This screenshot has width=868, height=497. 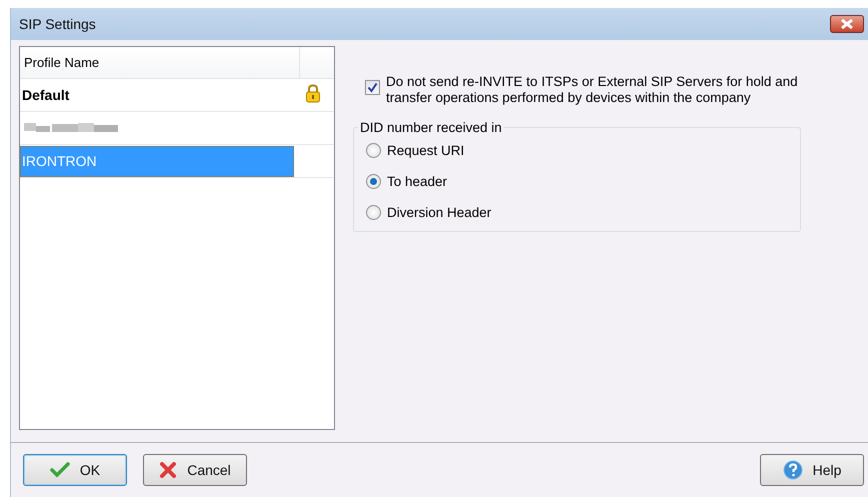 What do you see at coordinates (417, 181) in the screenshot?
I see `radio-label: To header` at bounding box center [417, 181].